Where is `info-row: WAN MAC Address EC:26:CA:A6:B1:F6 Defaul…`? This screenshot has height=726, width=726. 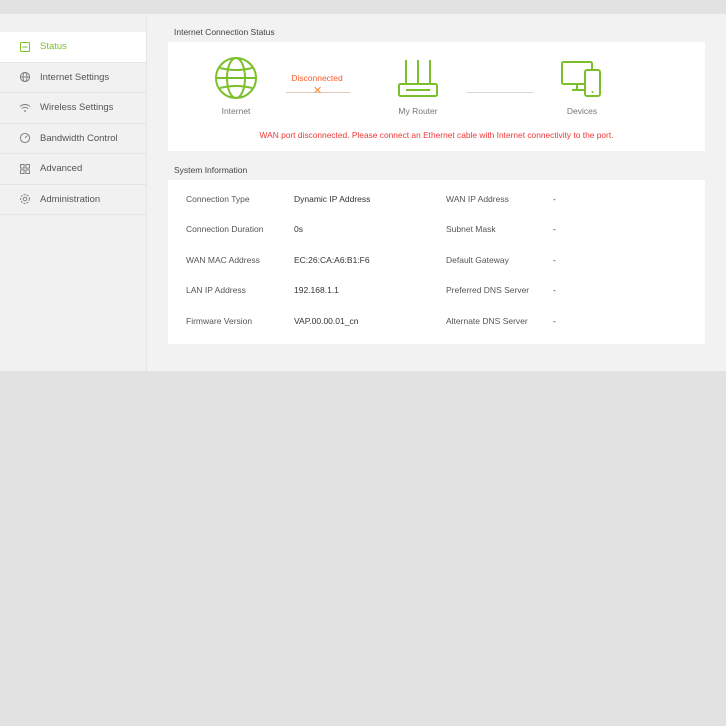 info-row: WAN MAC Address EC:26:CA:A6:B1:F6 Defaul… is located at coordinates (436, 265).